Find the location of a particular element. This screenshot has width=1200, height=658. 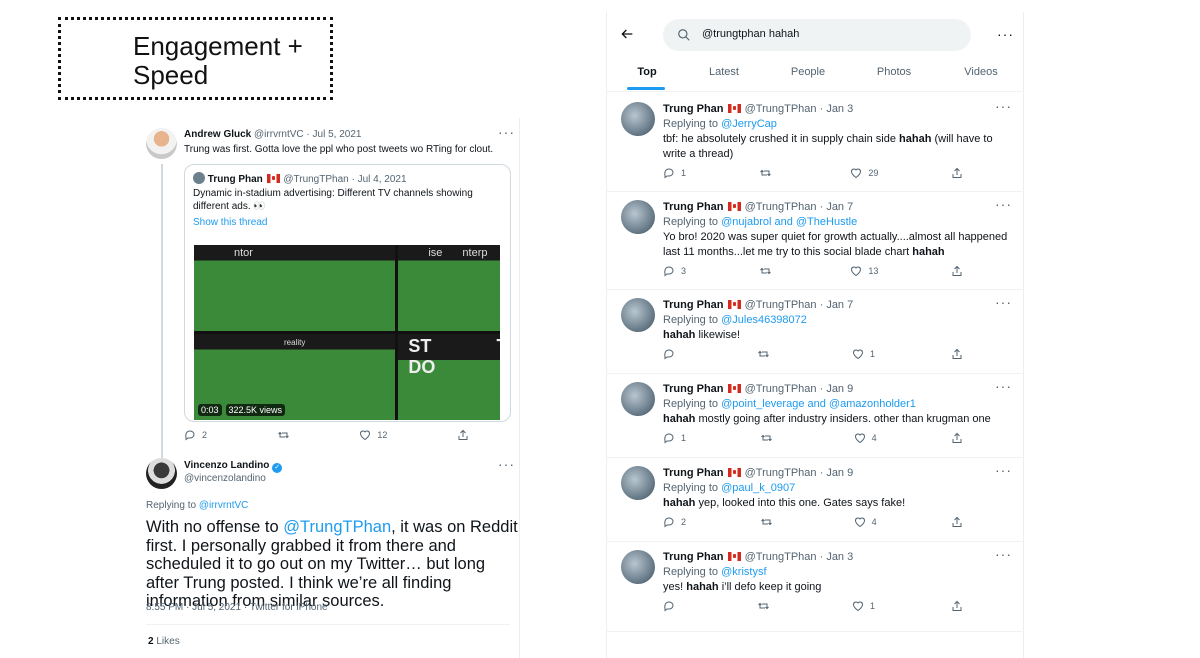

quoted-handle: @TrungTPhan is located at coordinates (316, 179).